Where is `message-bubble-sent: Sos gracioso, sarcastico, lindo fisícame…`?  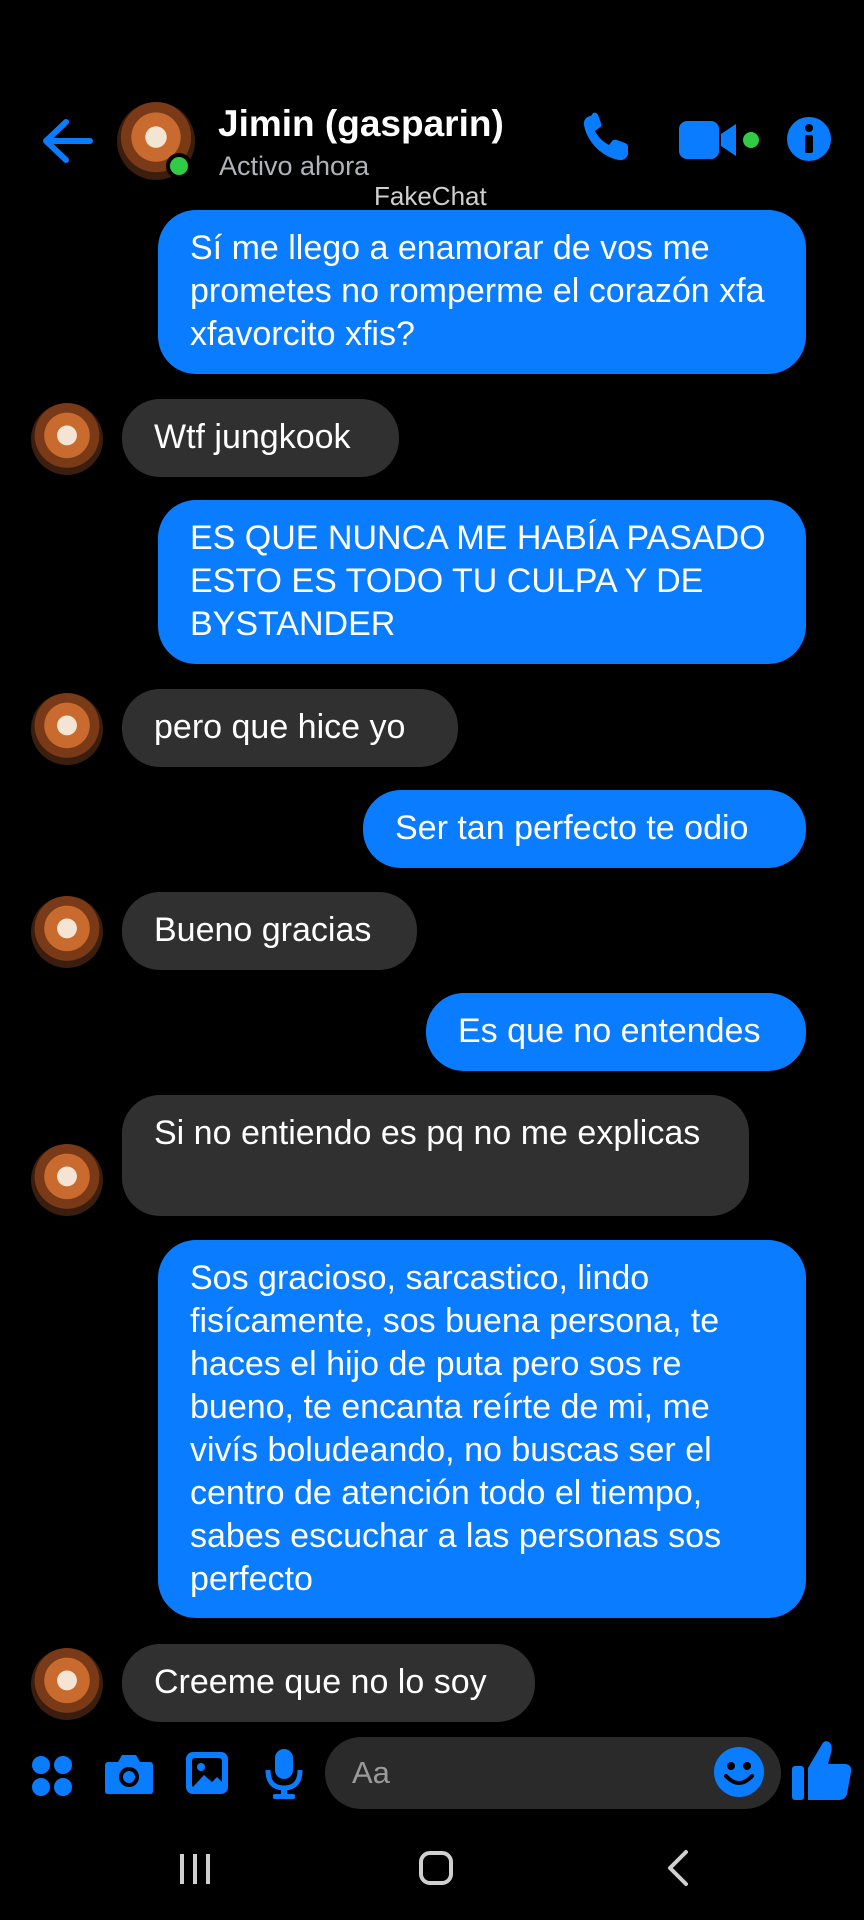
message-bubble-sent: Sos gracioso, sarcastico, lindo fisícame… is located at coordinates (482, 1429).